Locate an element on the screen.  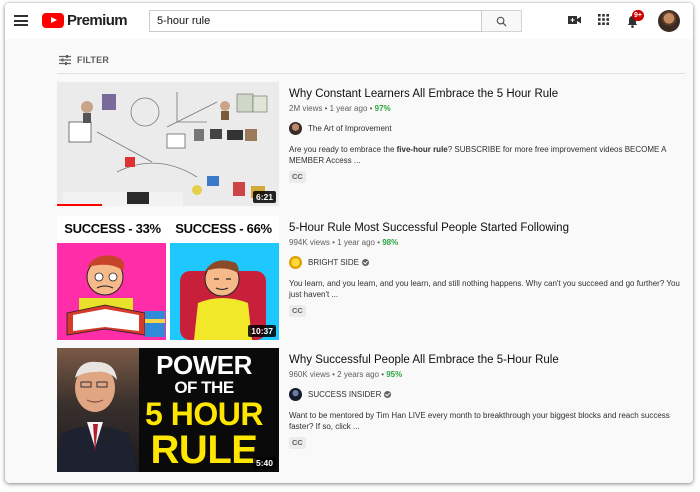
apps-grid-icon is located at coordinates (603, 19).